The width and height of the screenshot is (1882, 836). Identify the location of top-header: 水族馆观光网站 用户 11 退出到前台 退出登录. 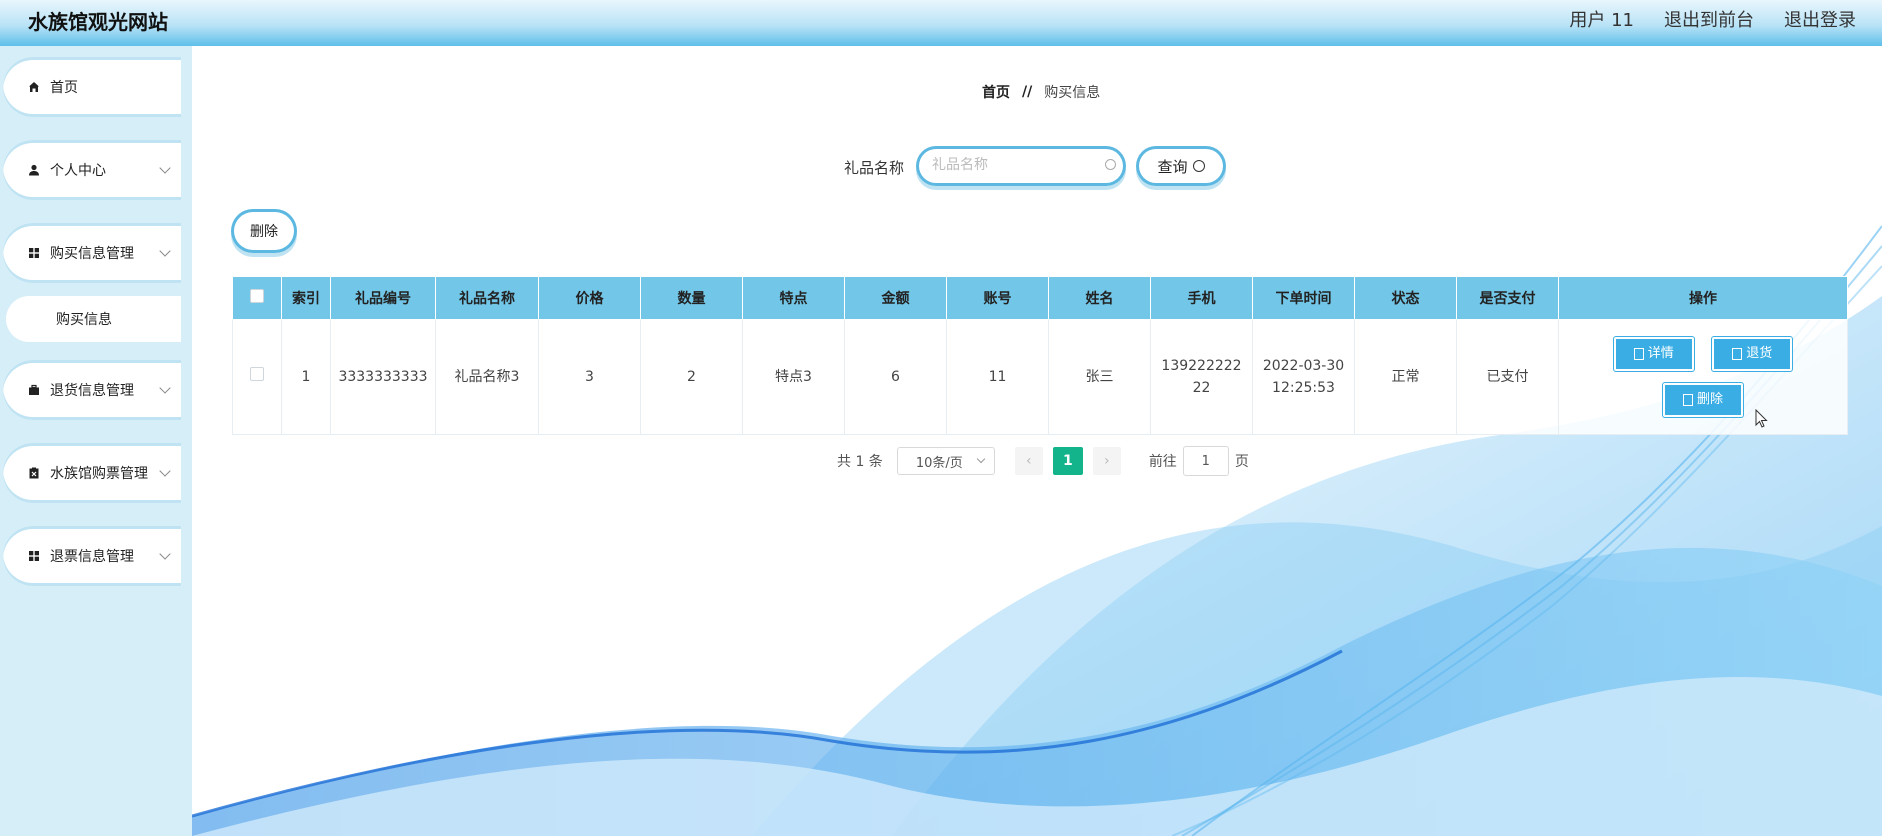
(941, 23).